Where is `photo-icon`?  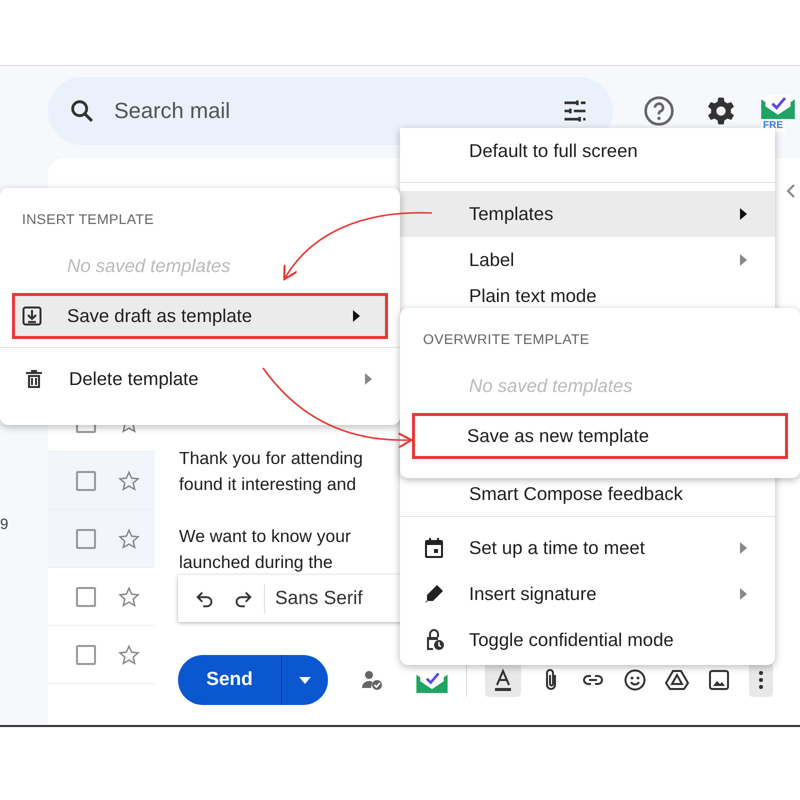
photo-icon is located at coordinates (719, 680).